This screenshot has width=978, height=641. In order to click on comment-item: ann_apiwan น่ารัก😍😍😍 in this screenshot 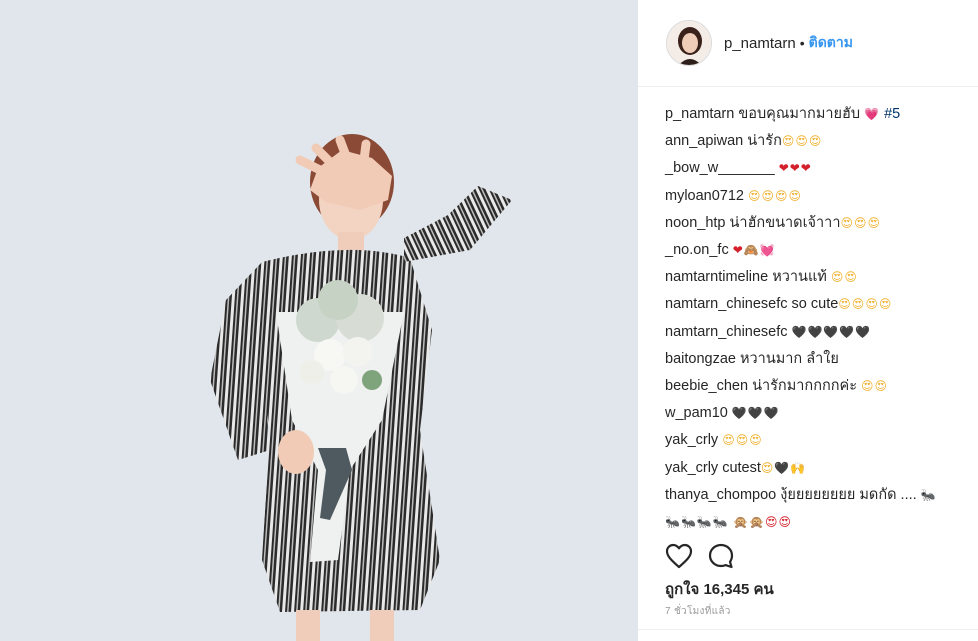, I will do `click(820, 141)`.